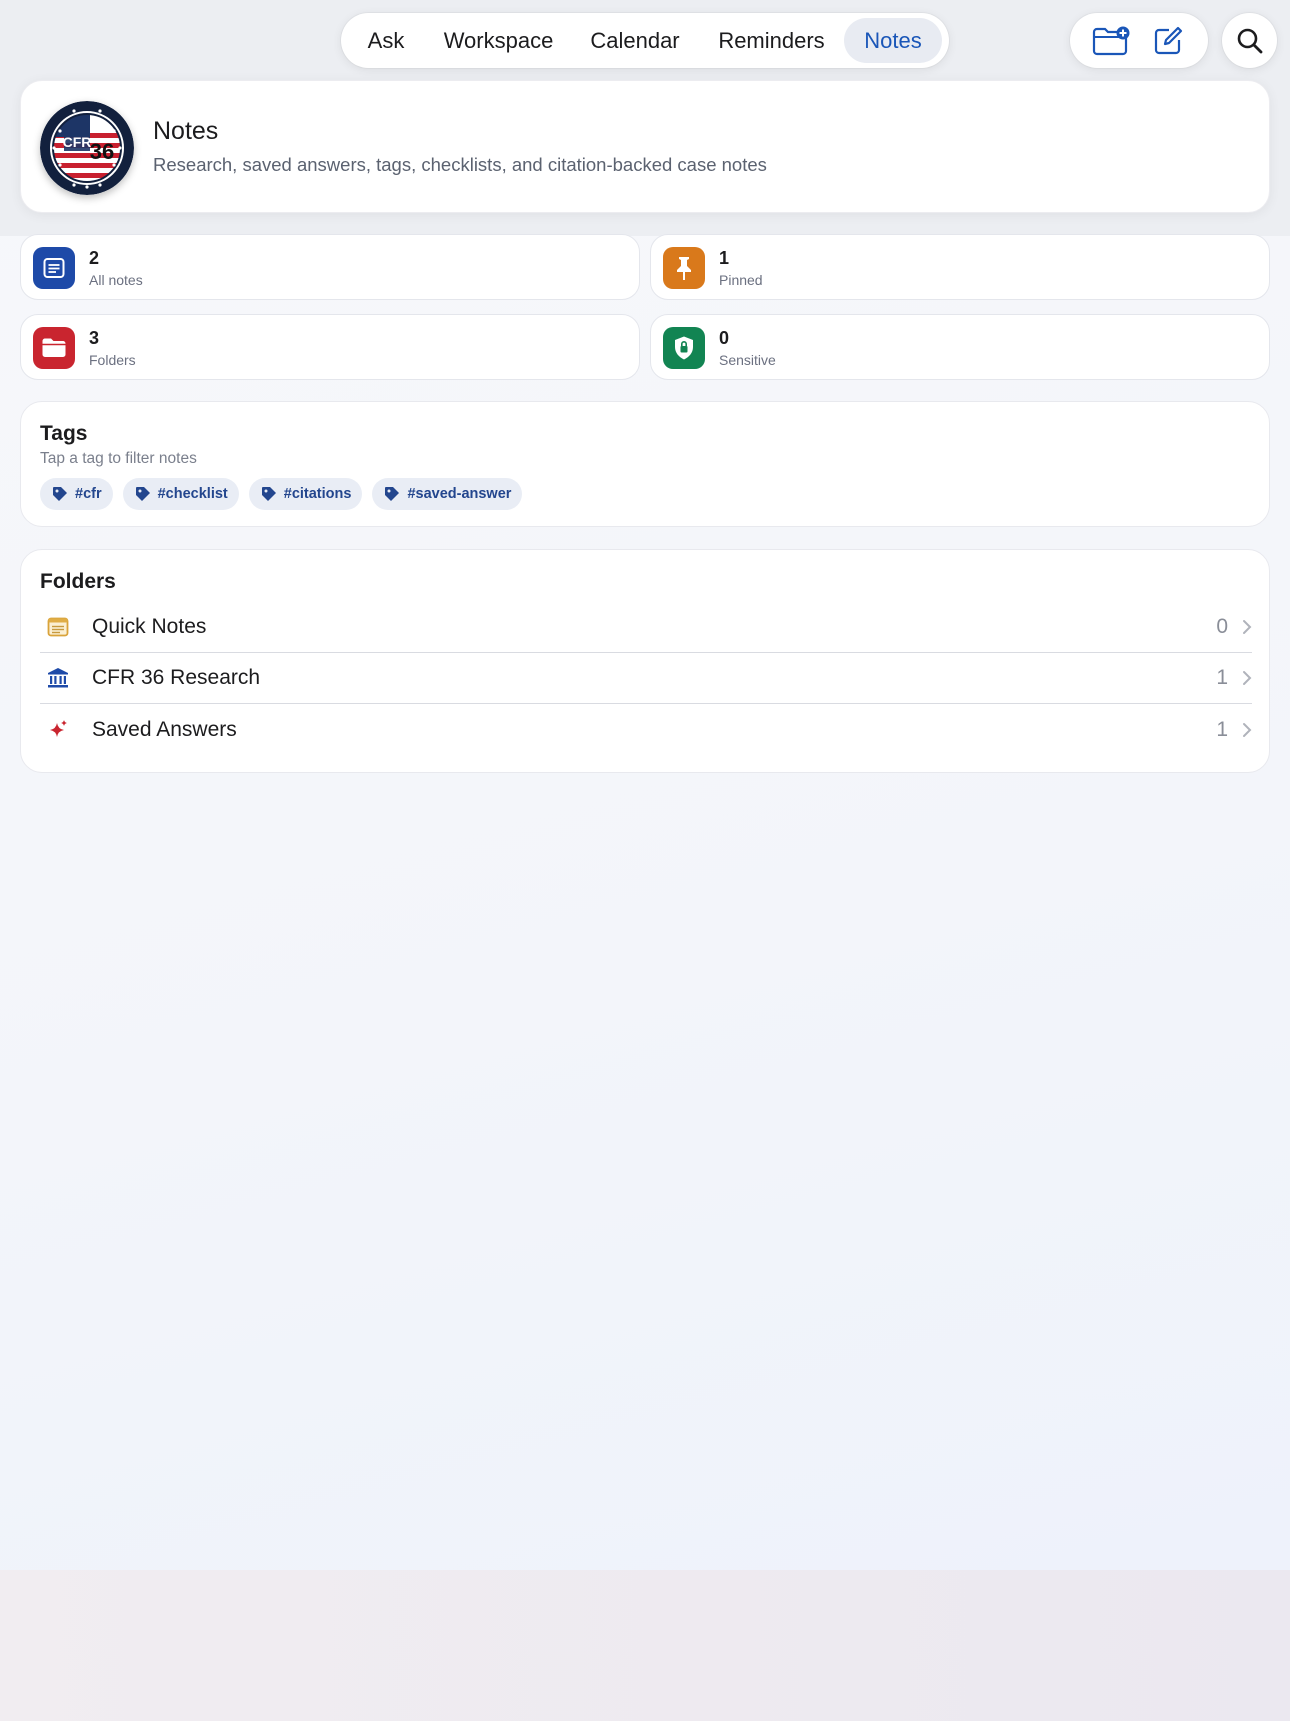 The height and width of the screenshot is (1721, 1290). Describe the element at coordinates (58, 627) in the screenshot. I see `note-icon` at that location.